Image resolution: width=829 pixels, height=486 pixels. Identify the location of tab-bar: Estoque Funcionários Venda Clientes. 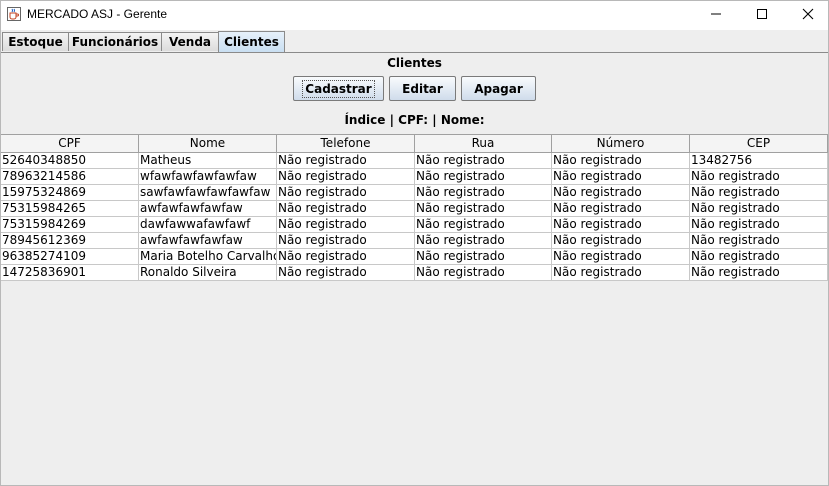
(414, 41).